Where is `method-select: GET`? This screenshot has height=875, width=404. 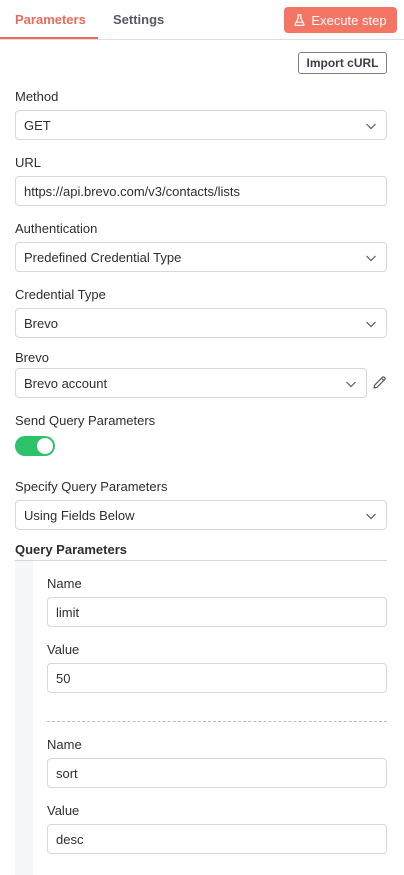
method-select: GET is located at coordinates (201, 125).